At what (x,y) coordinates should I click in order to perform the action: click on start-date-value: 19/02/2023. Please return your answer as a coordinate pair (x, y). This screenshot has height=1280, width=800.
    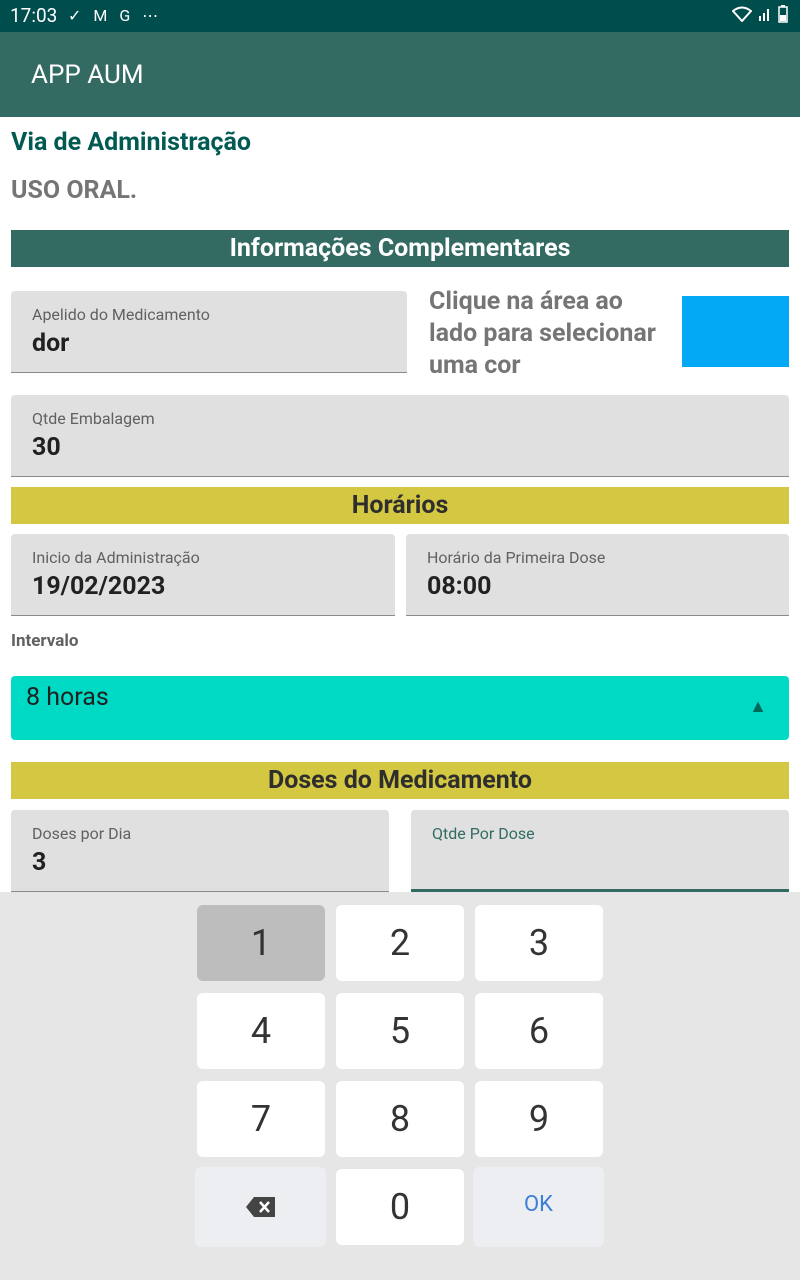
    Looking at the image, I should click on (99, 586).